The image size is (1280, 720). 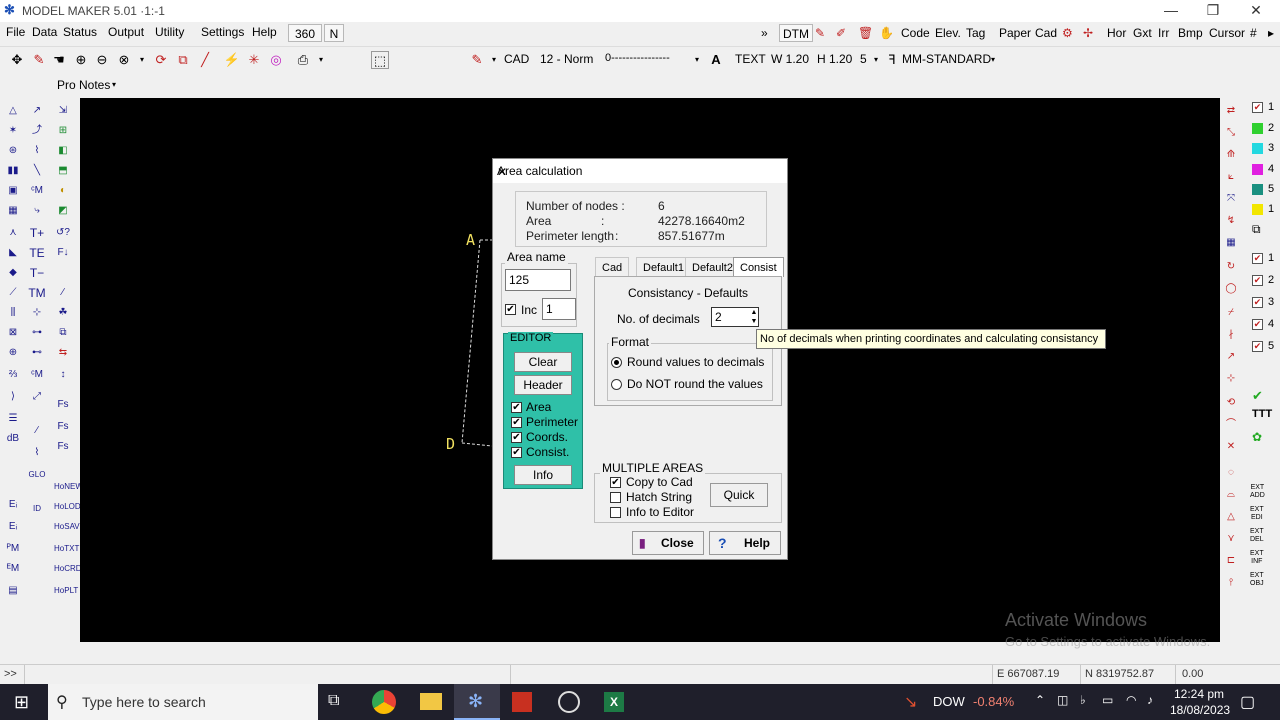 What do you see at coordinates (1213, 11) in the screenshot?
I see `restore-button: ❐` at bounding box center [1213, 11].